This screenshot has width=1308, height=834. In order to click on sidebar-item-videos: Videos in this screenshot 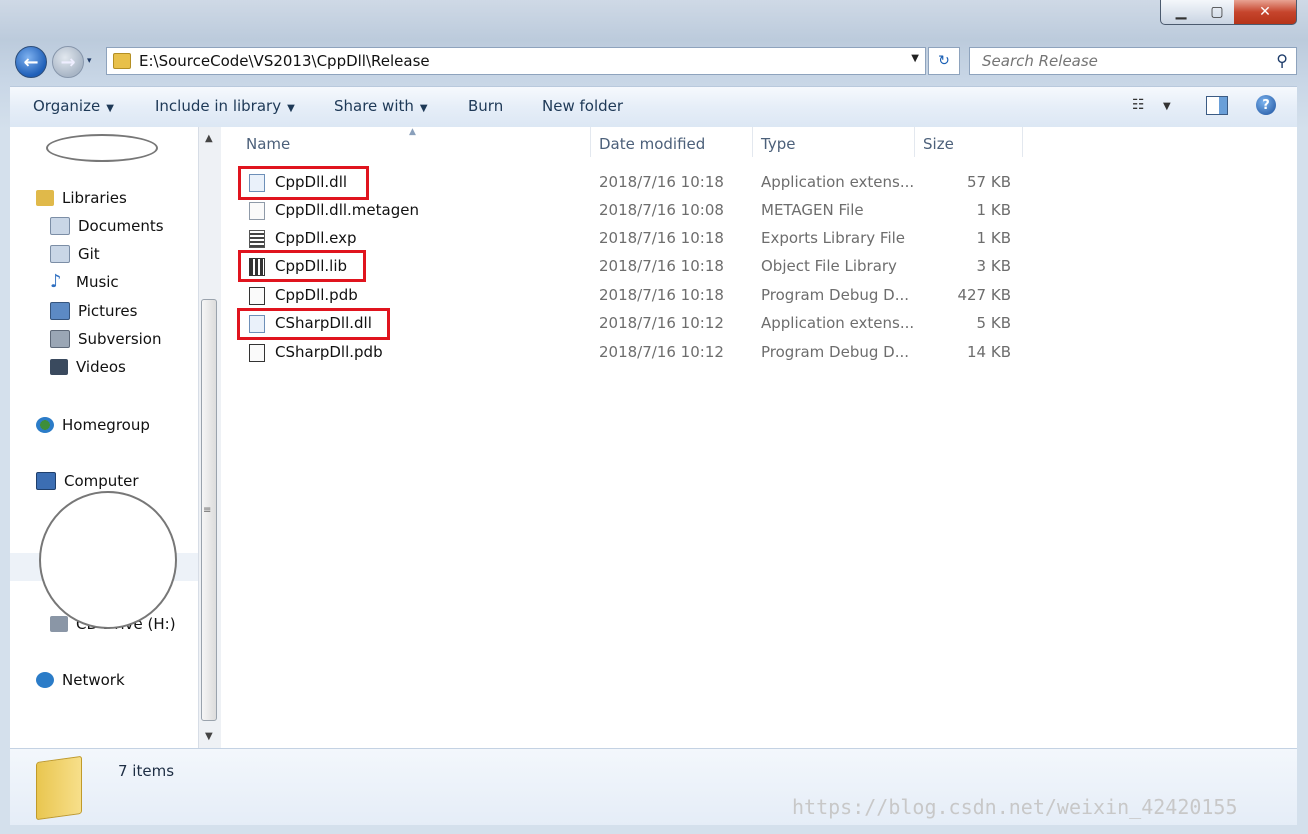, I will do `click(88, 367)`.